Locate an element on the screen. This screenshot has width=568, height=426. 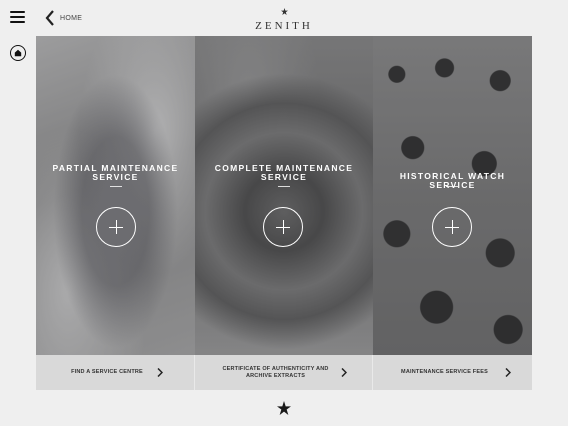
find-service-centre-link: Find a Service Centre is located at coordinates (115, 372).